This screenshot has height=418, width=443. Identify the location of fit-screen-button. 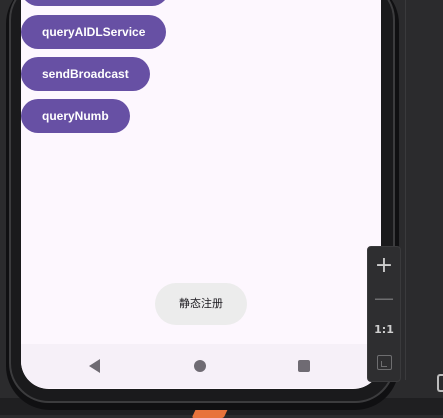
(384, 362).